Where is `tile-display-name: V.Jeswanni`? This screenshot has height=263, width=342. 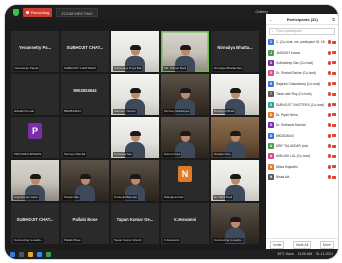
tile-display-name: V.Jeswanni is located at coordinates (185, 219).